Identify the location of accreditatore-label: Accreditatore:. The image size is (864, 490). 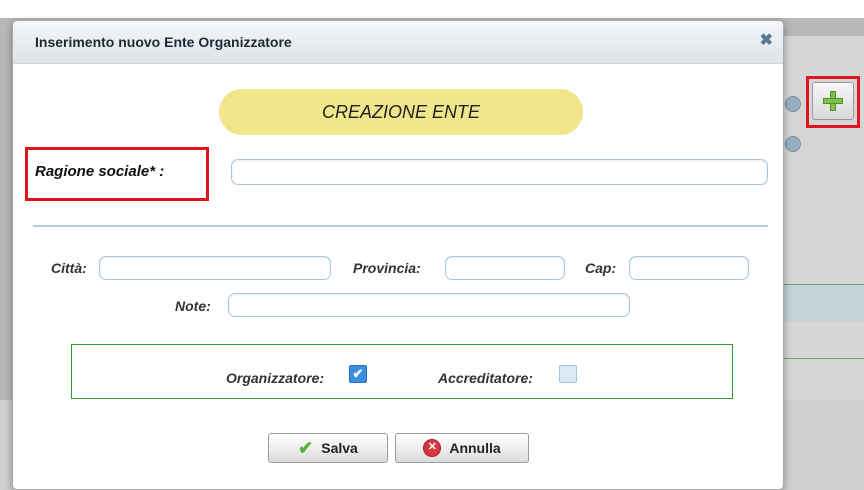
(485, 378).